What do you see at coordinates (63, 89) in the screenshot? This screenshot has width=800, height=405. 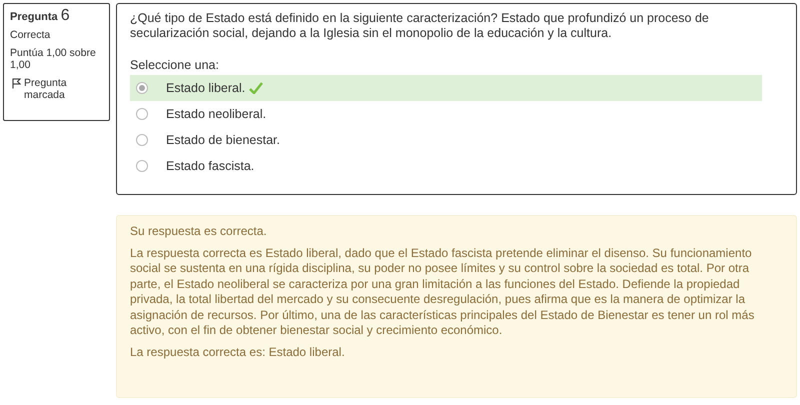 I see `flag-link: Pregunta marcada` at bounding box center [63, 89].